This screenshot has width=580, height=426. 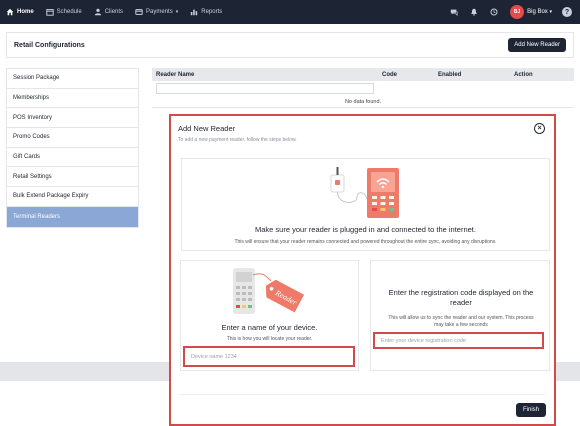 I want to click on user-menu: Big Box ▾, so click(x=539, y=12).